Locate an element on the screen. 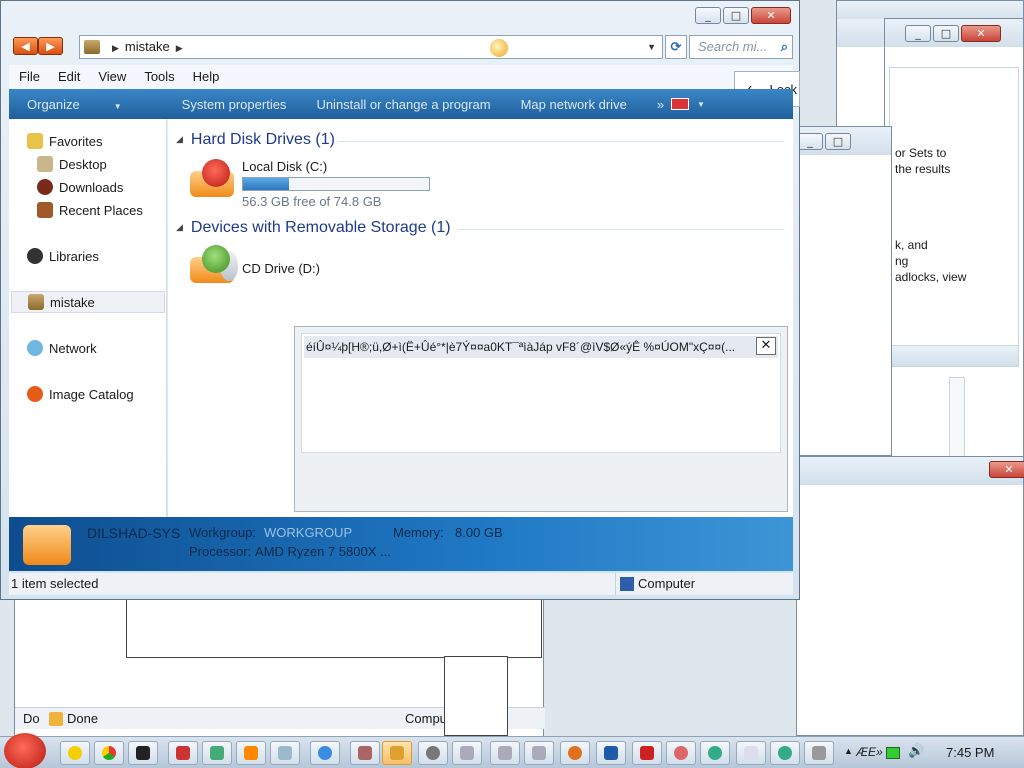  search-icon: ⌕ is located at coordinates (784, 47).